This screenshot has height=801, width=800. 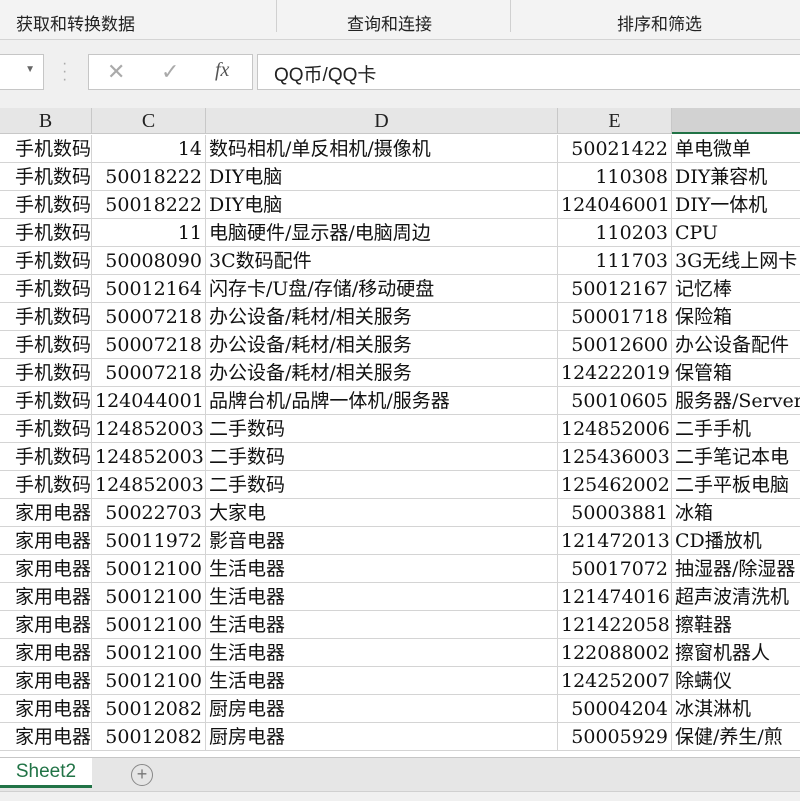 What do you see at coordinates (736, 121) in the screenshot?
I see `column-header` at bounding box center [736, 121].